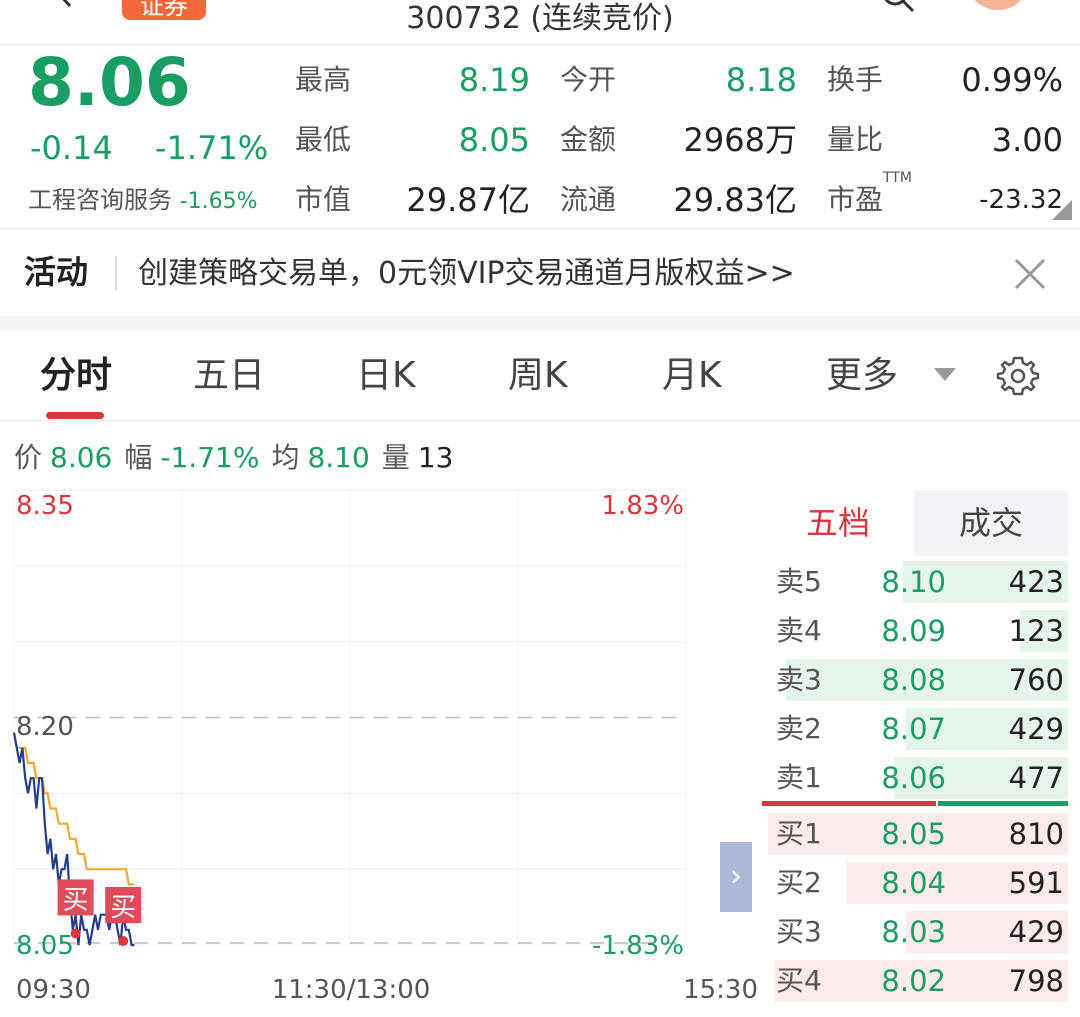  What do you see at coordinates (123, 941) in the screenshot?
I see `buy-marker-dot` at bounding box center [123, 941].